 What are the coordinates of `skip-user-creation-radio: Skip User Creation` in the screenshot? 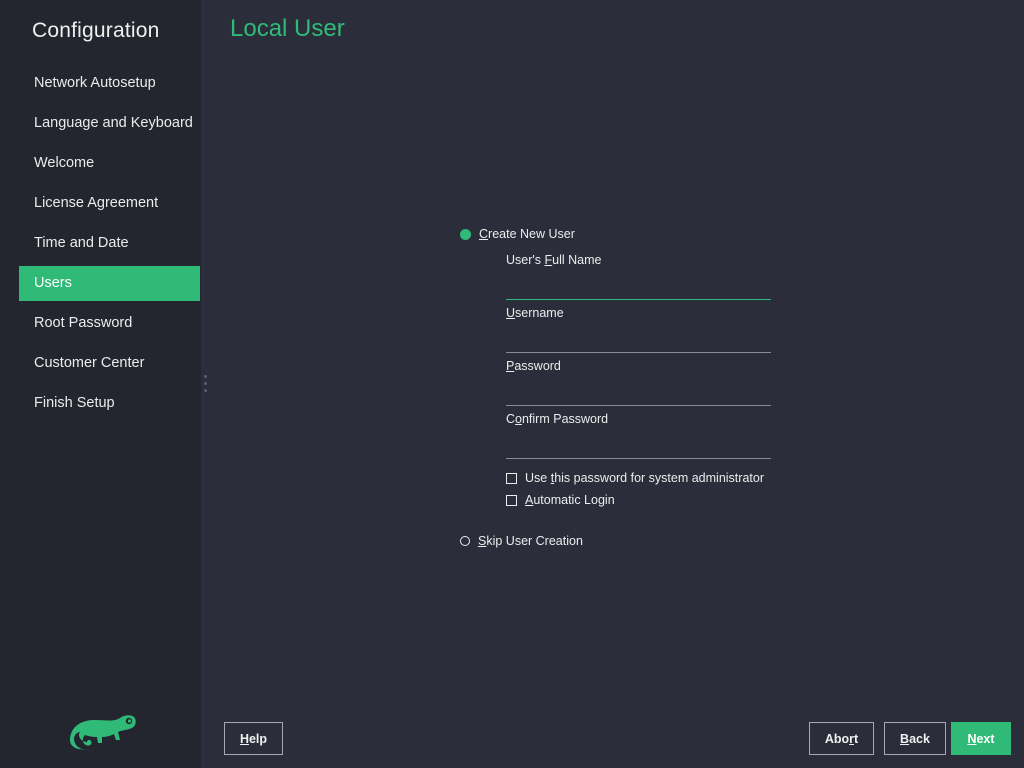 It's located at (521, 541).